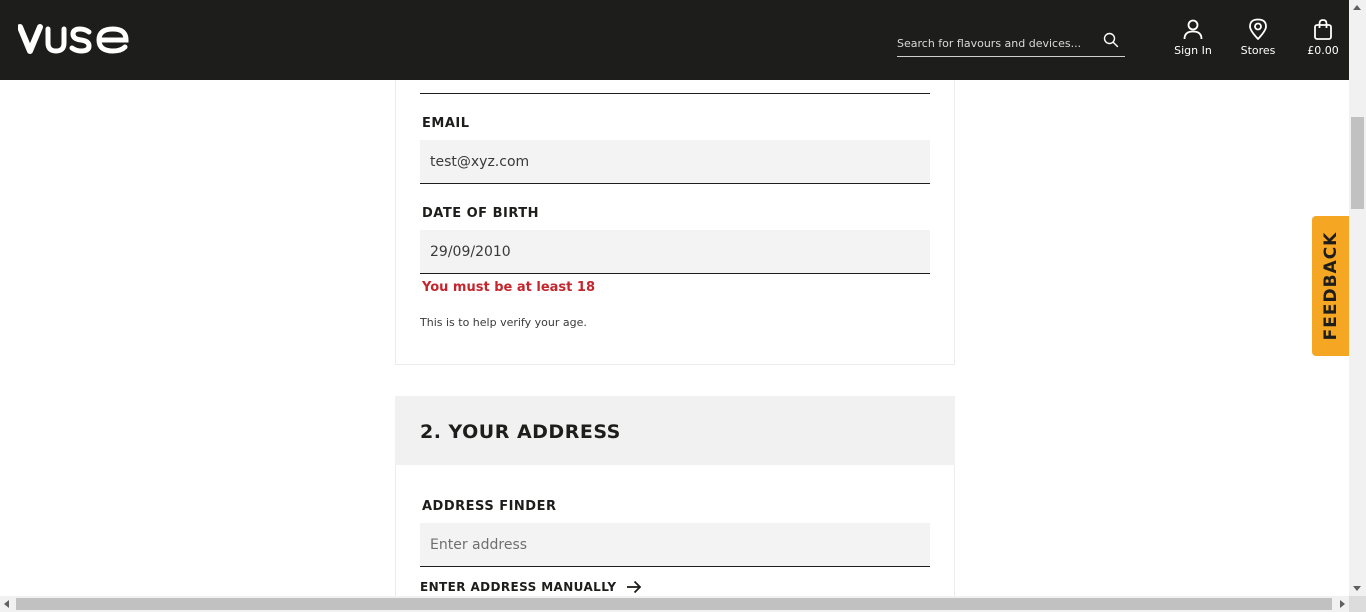 This screenshot has width=1366, height=612. What do you see at coordinates (446, 123) in the screenshot?
I see `email-label: EMAIL` at bounding box center [446, 123].